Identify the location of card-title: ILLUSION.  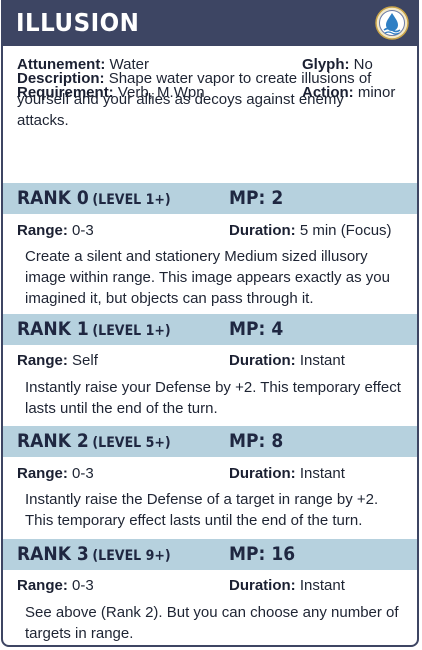
(78, 22).